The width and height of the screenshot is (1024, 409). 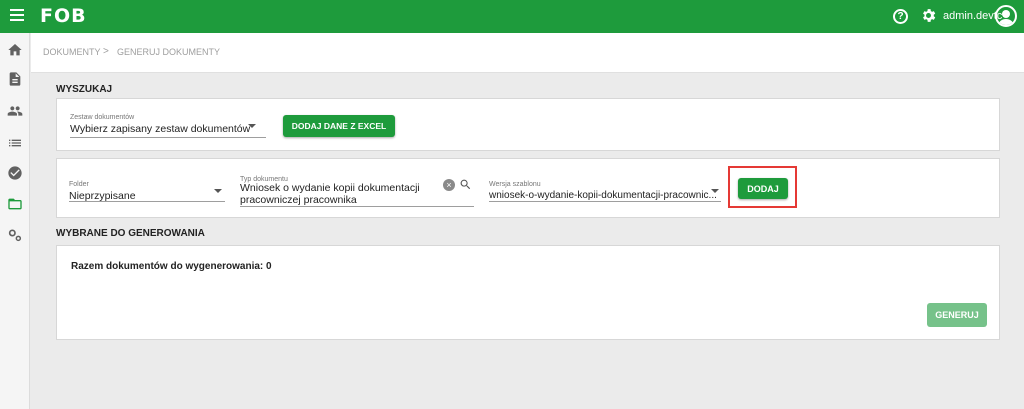 I want to click on top-app-bar: FOB ? admin.devtc, so click(x=512, y=16).